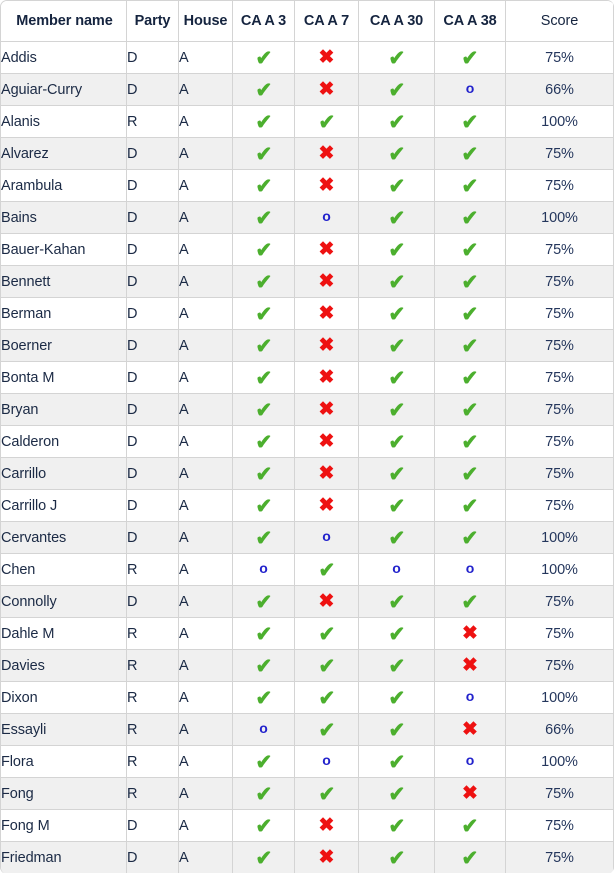  I want to click on vote-cell-ca-a-38: ✖, so click(470, 634).